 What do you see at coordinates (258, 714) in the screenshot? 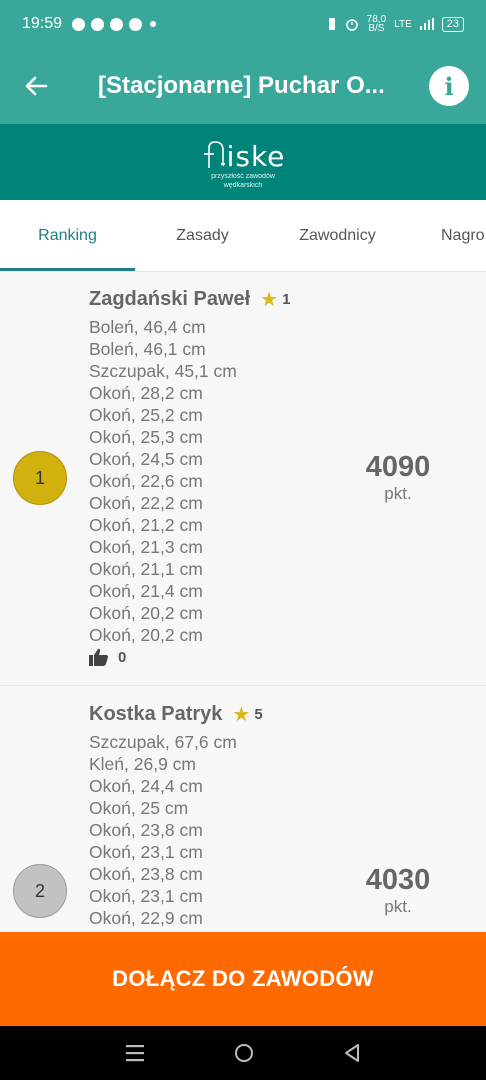
I see `star-count: 5` at bounding box center [258, 714].